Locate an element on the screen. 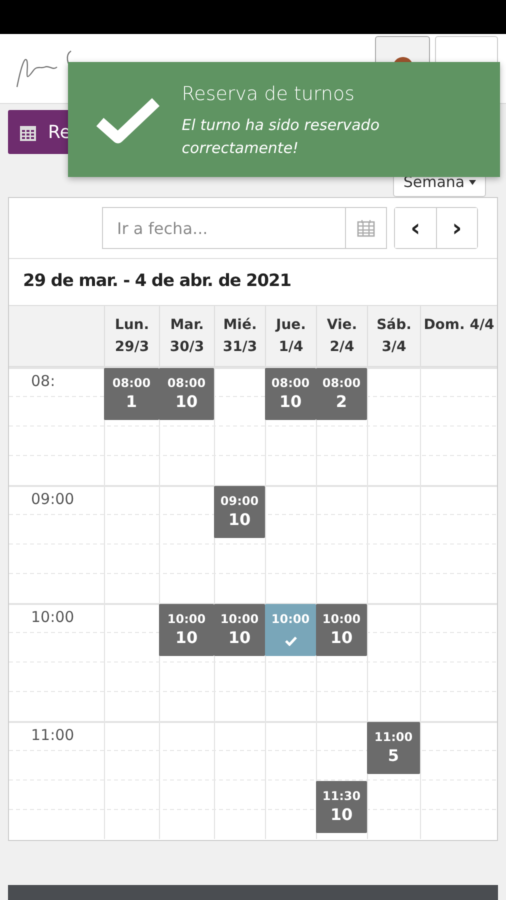 The height and width of the screenshot is (900, 506). day-header: Vie. 2/4 is located at coordinates (341, 336).